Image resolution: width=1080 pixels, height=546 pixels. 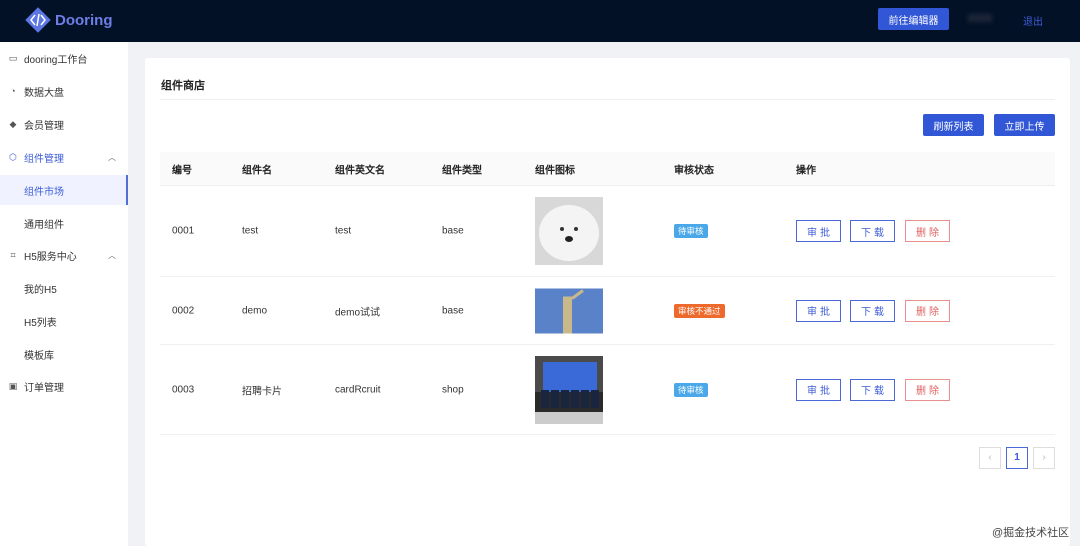 What do you see at coordinates (607, 99) in the screenshot?
I see `divider` at bounding box center [607, 99].